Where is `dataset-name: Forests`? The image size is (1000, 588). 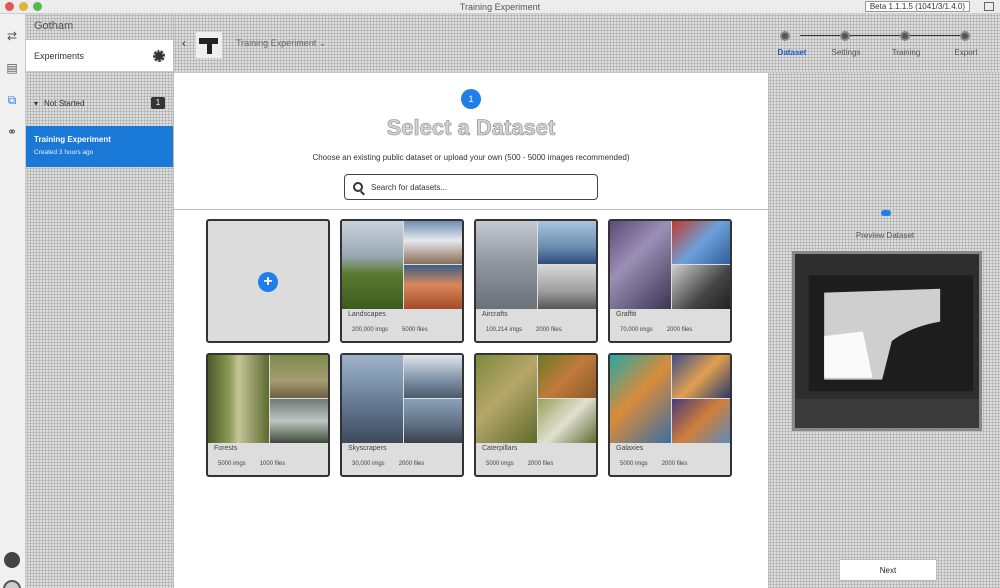 dataset-name: Forests is located at coordinates (226, 448).